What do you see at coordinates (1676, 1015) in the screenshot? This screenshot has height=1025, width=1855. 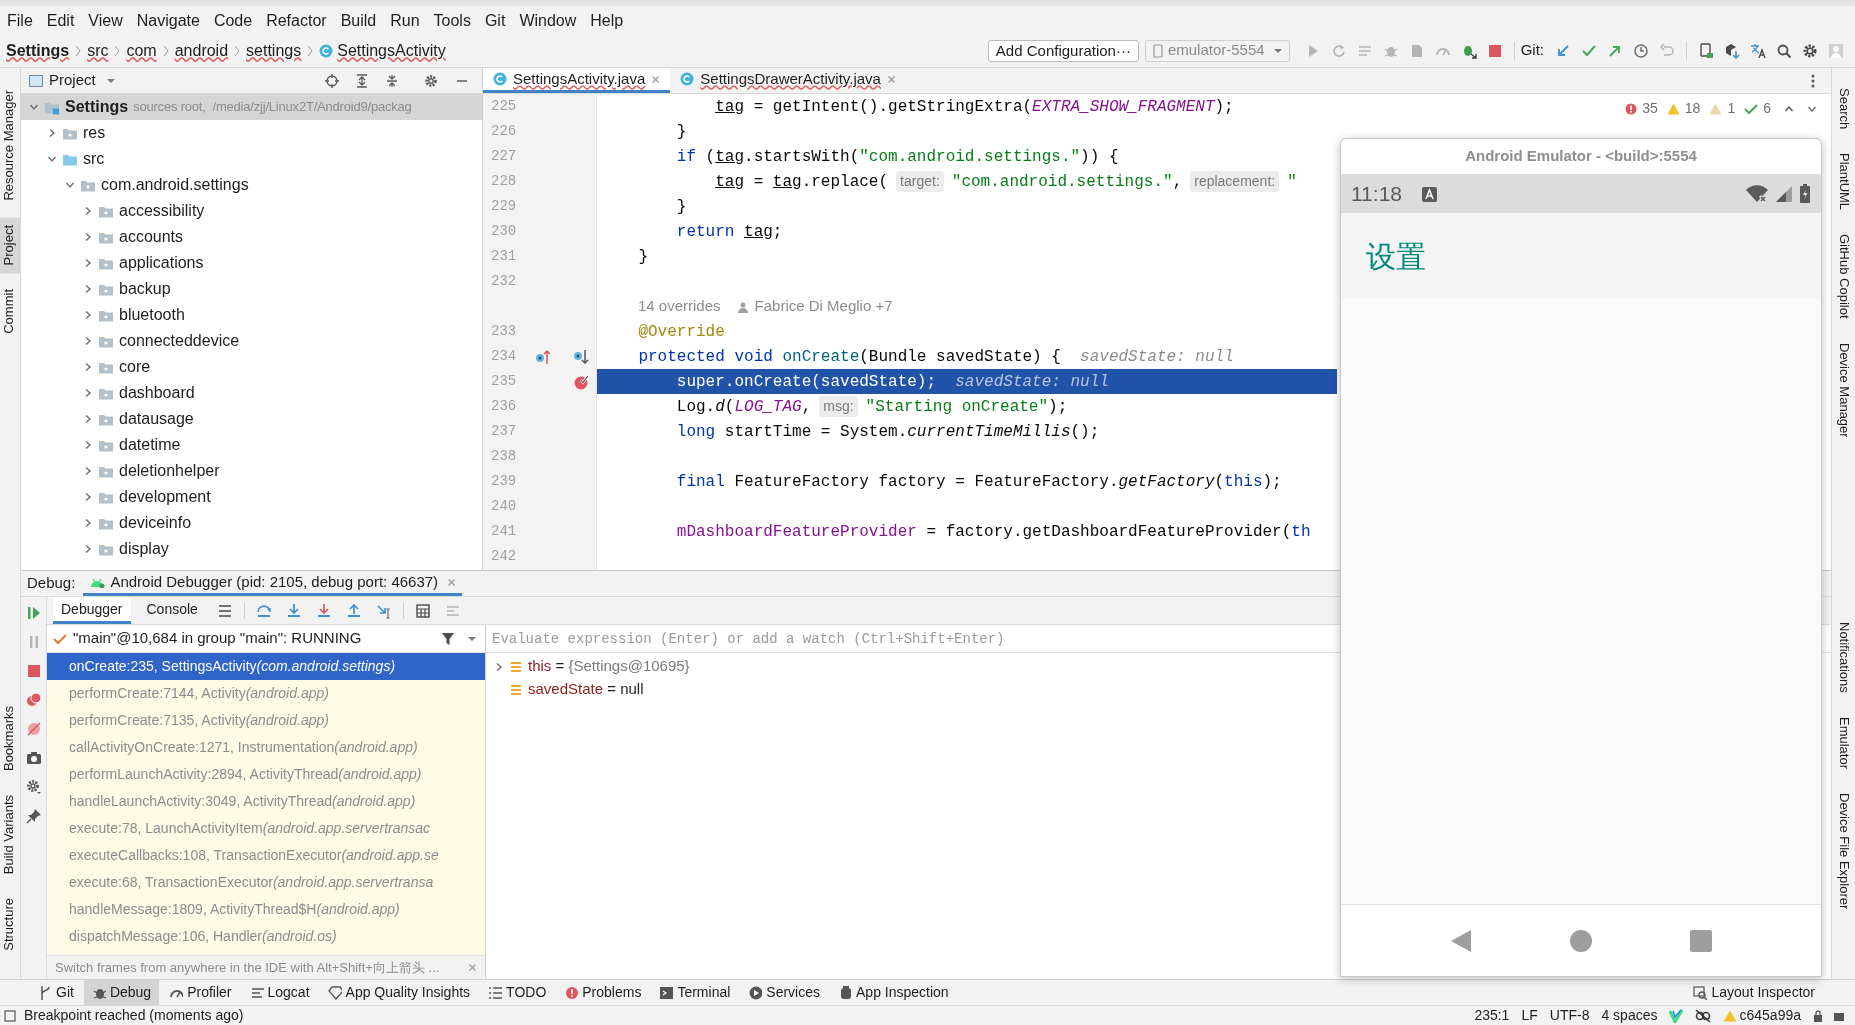 I see `vim-icon` at bounding box center [1676, 1015].